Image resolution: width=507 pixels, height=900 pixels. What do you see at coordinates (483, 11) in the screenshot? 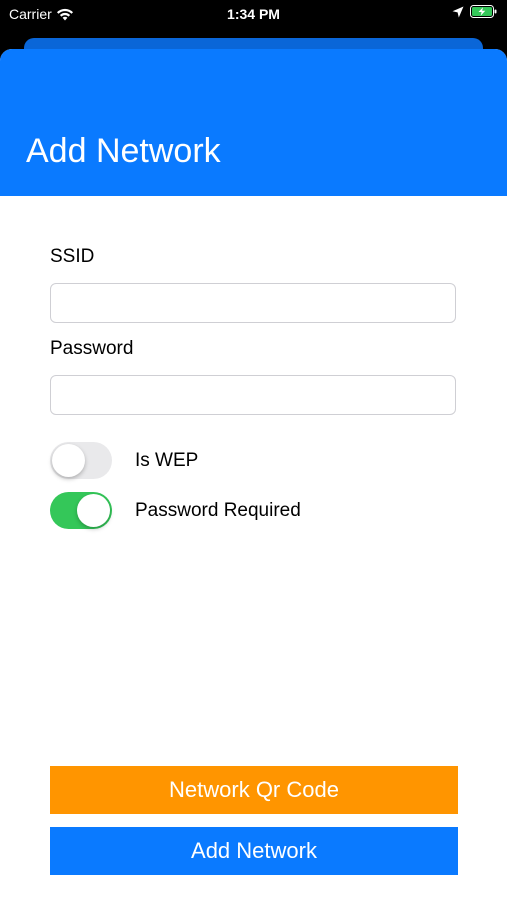
I see `battery-charging-icon` at bounding box center [483, 11].